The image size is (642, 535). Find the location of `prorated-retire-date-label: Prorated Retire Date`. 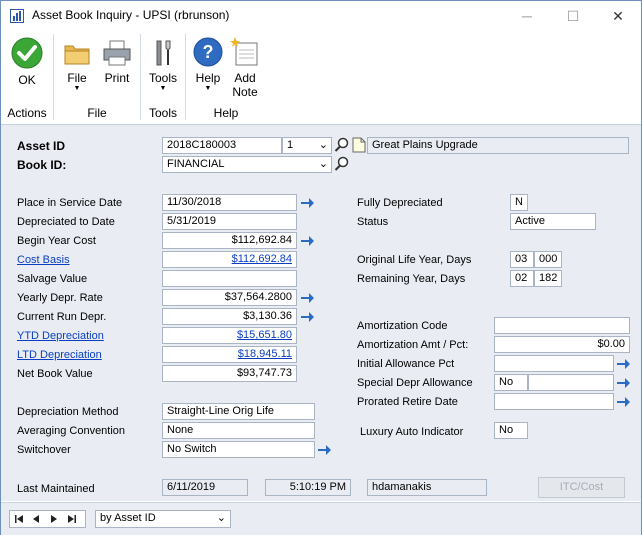

prorated-retire-date-label: Prorated Retire Date is located at coordinates (407, 402).